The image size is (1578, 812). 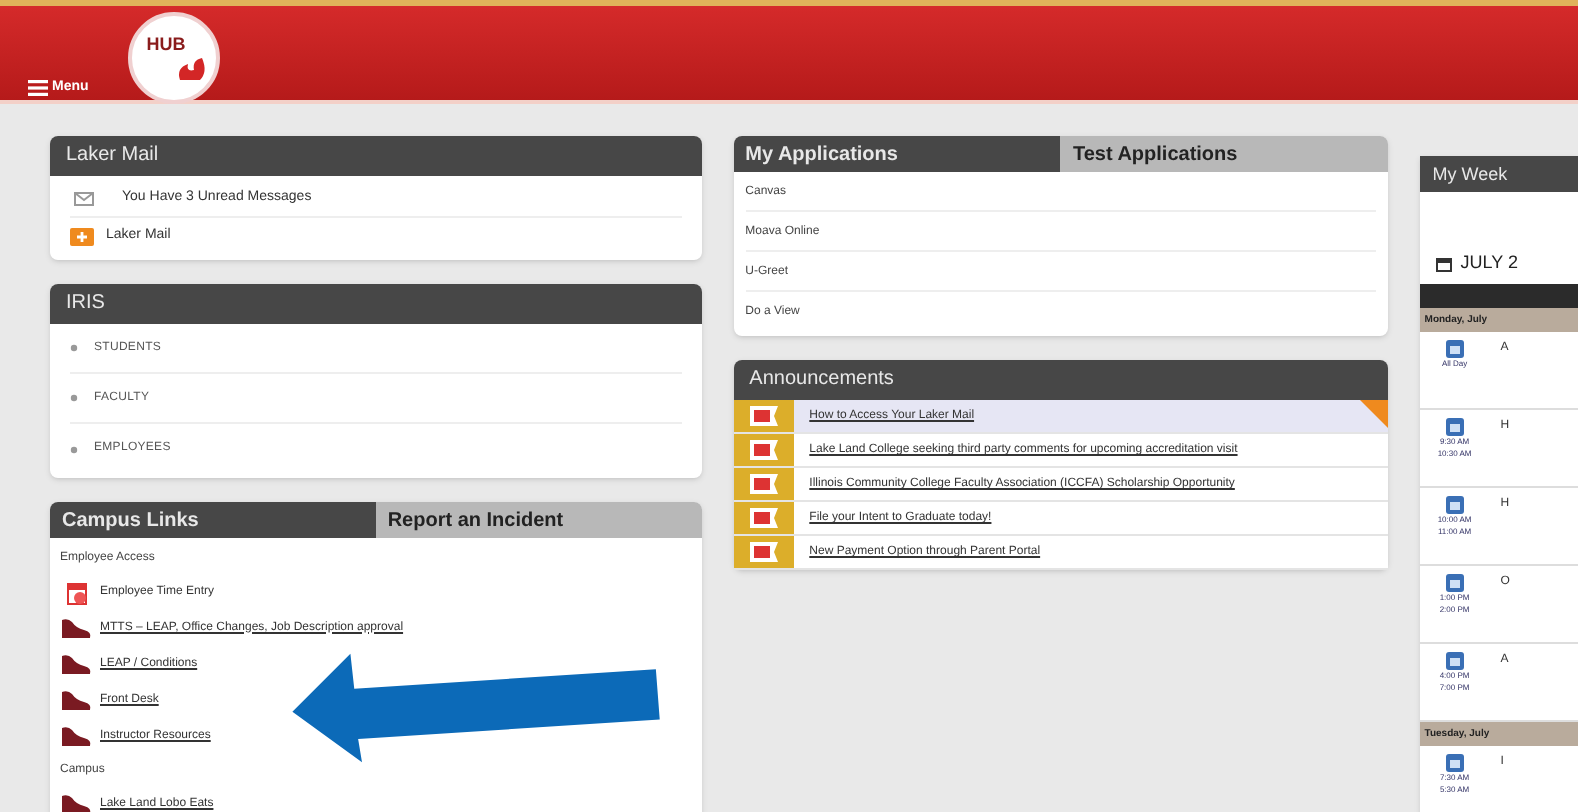 What do you see at coordinates (213, 520) in the screenshot?
I see `panel-tab: Campus Links` at bounding box center [213, 520].